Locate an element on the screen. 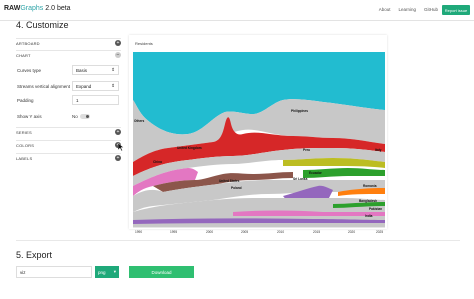 This screenshot has width=474, height=299. panel-chart-label: CHART is located at coordinates (23, 55).